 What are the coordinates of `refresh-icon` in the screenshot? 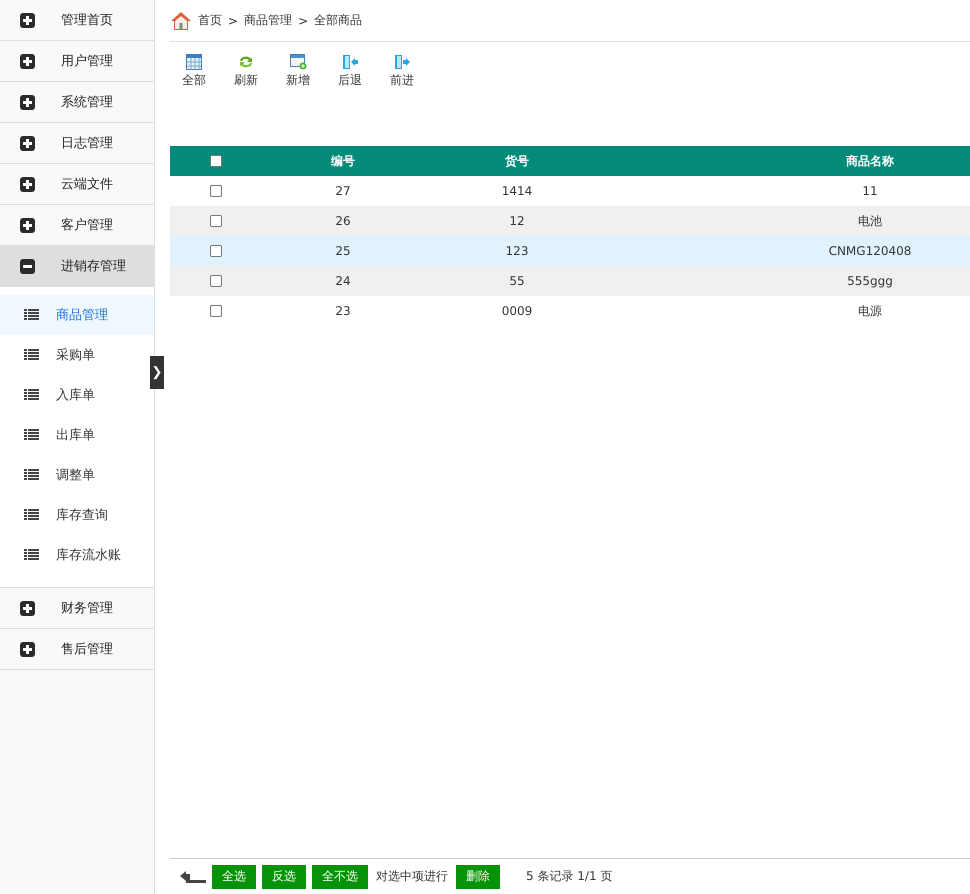 It's located at (246, 62).